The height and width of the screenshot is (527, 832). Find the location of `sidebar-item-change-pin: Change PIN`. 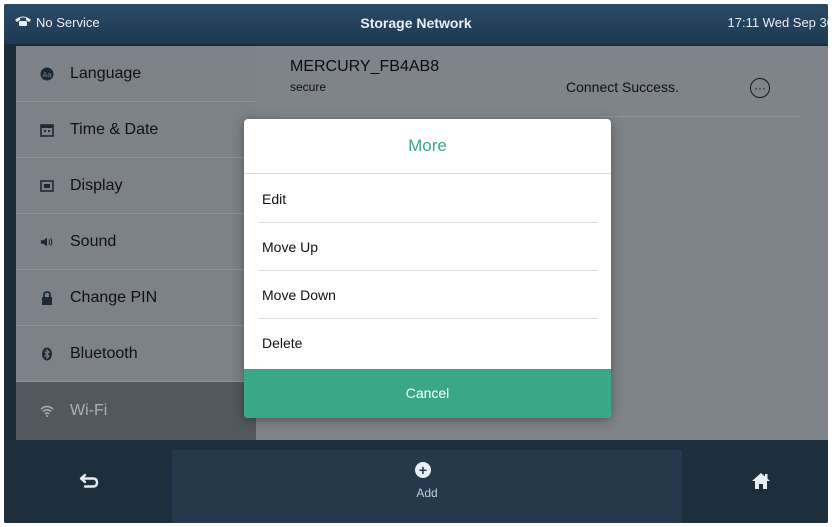

sidebar-item-change-pin: Change PIN is located at coordinates (136, 298).